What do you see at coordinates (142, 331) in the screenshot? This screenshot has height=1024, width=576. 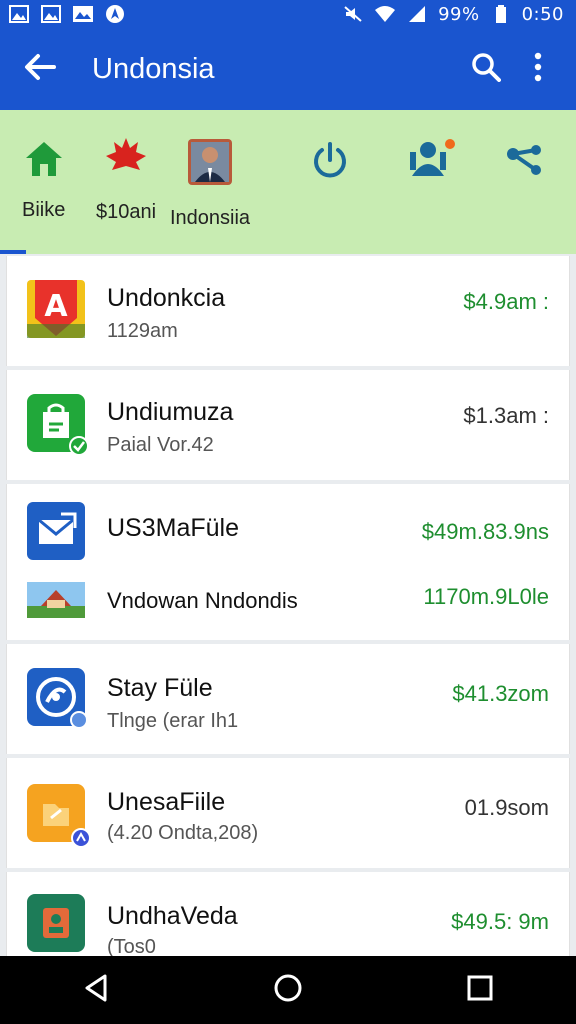 I see `item-subtitle: 1129am` at bounding box center [142, 331].